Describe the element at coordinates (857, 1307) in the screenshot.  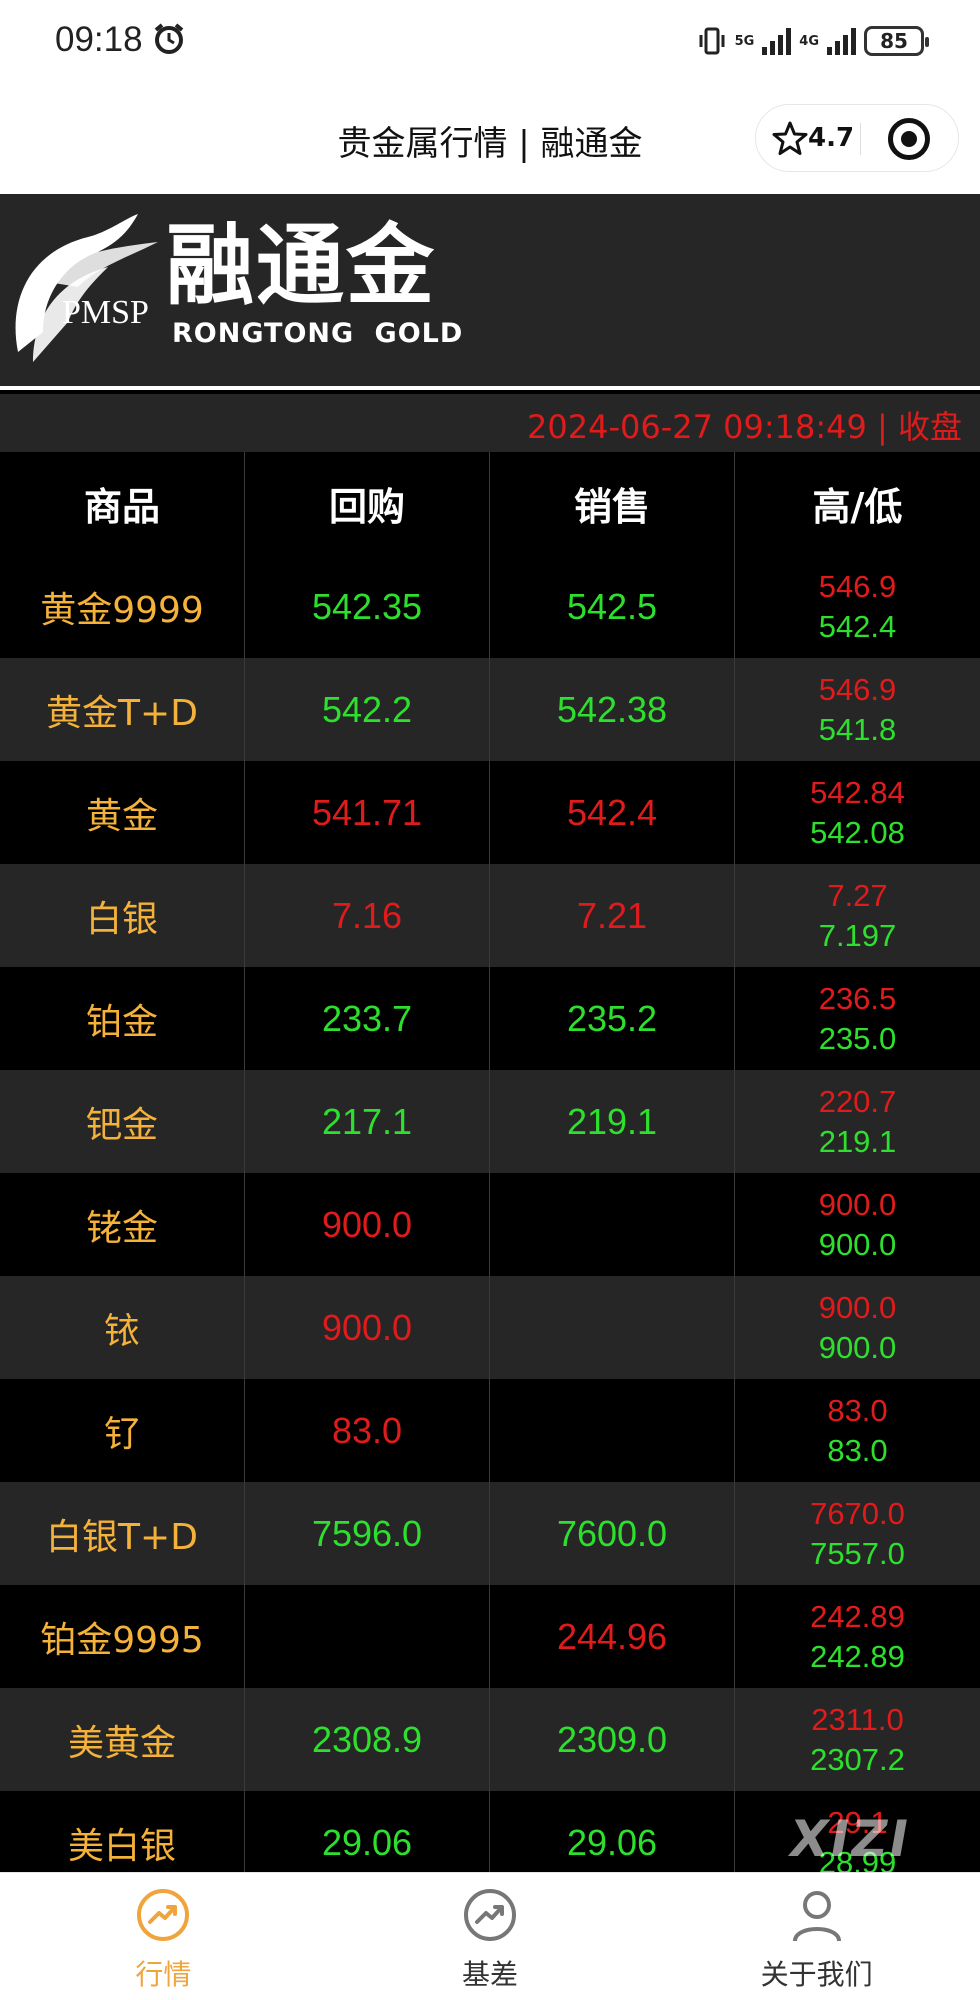
I see `high-price: 900.0` at that location.